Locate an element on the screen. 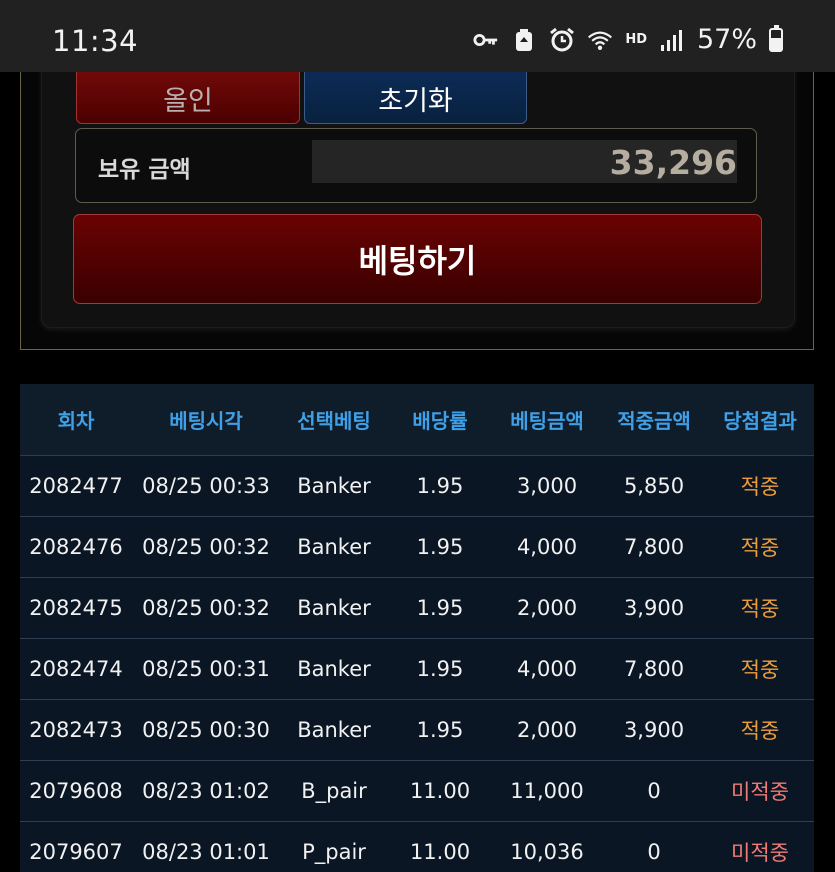 This screenshot has height=872, width=835. time-cell: 08/25 00:31 is located at coordinates (206, 669).